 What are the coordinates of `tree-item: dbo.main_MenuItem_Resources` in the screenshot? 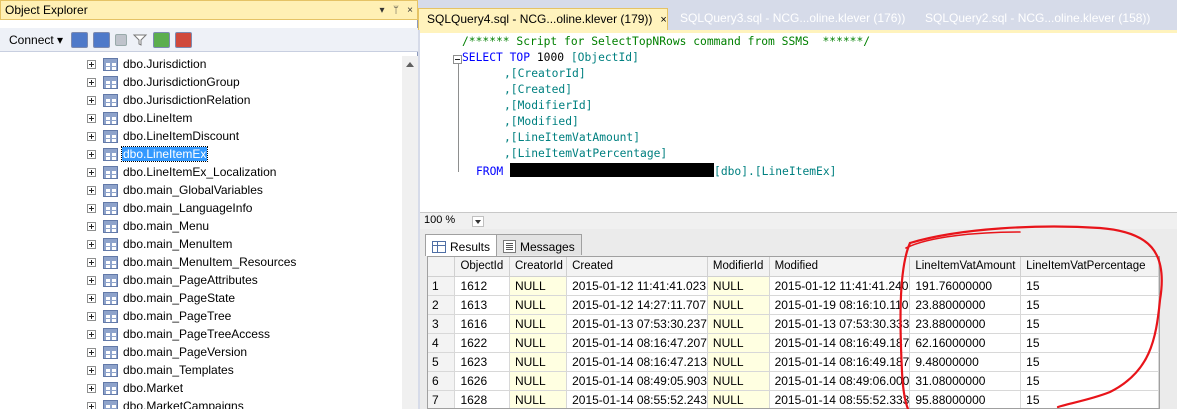 It's located at (201, 263).